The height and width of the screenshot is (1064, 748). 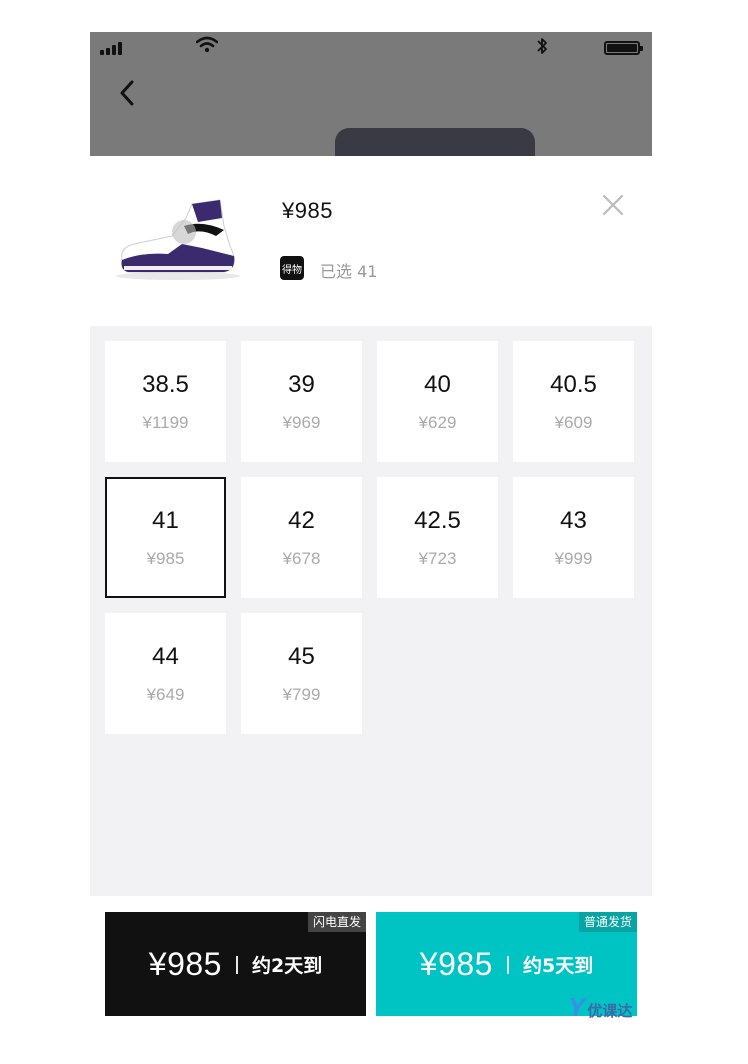 What do you see at coordinates (371, 241) in the screenshot?
I see `product-summary: ¥985 得物 已选 41` at bounding box center [371, 241].